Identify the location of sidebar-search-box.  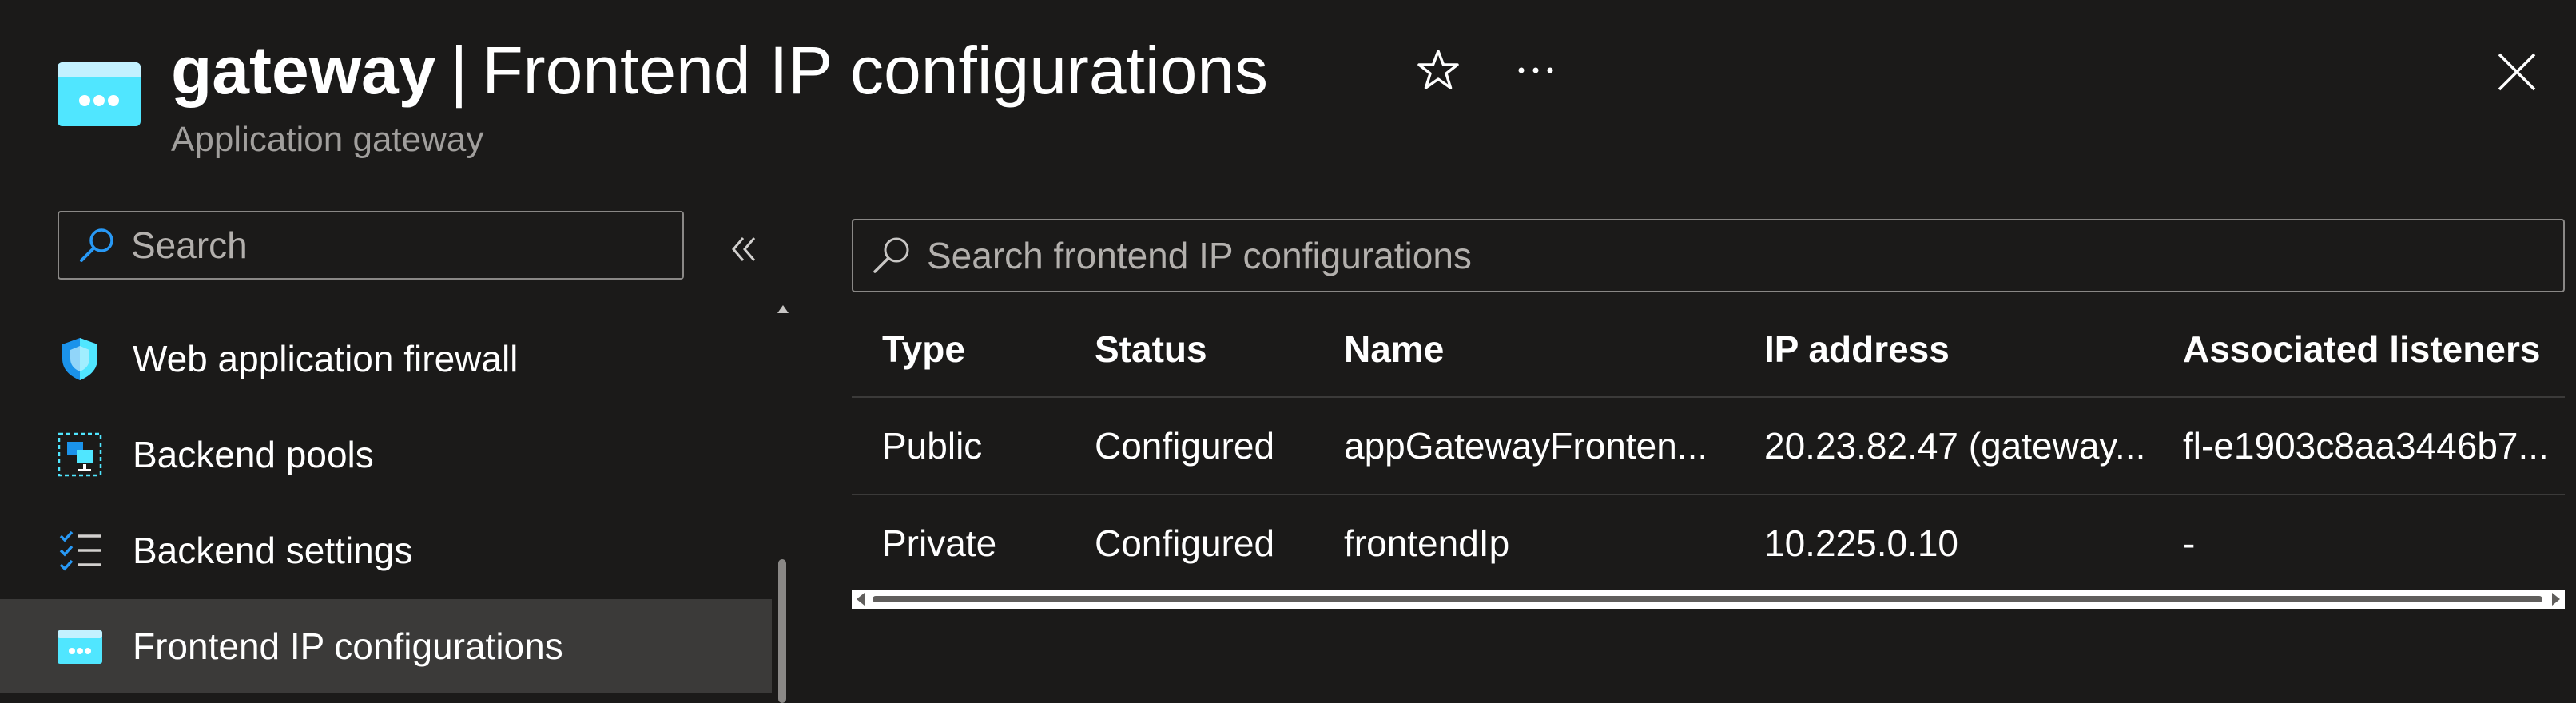
(371, 245).